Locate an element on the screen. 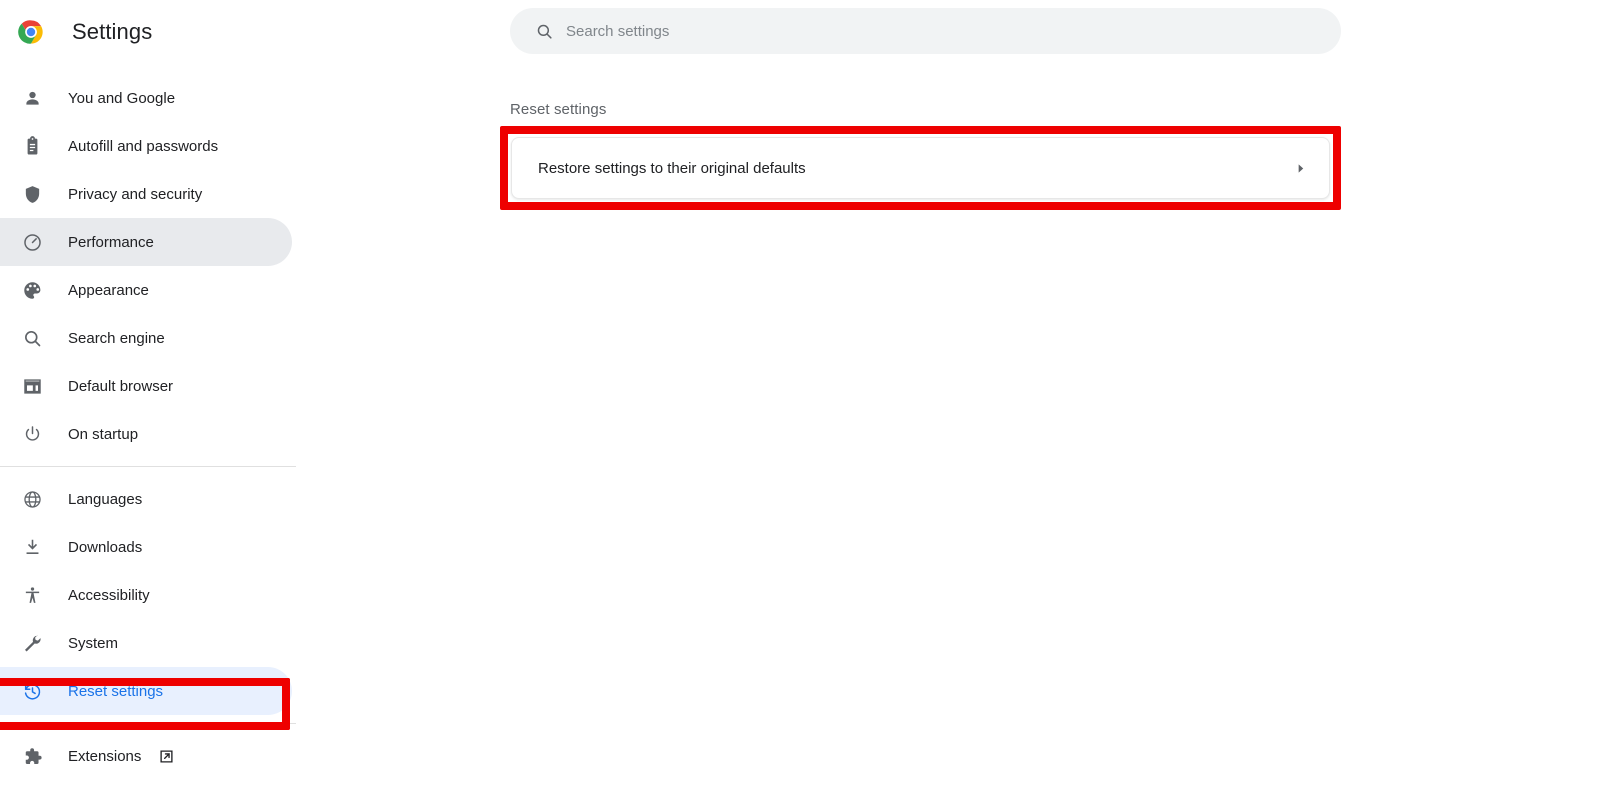  sidebar-item-reset-settings: Reset settings is located at coordinates (146, 691).